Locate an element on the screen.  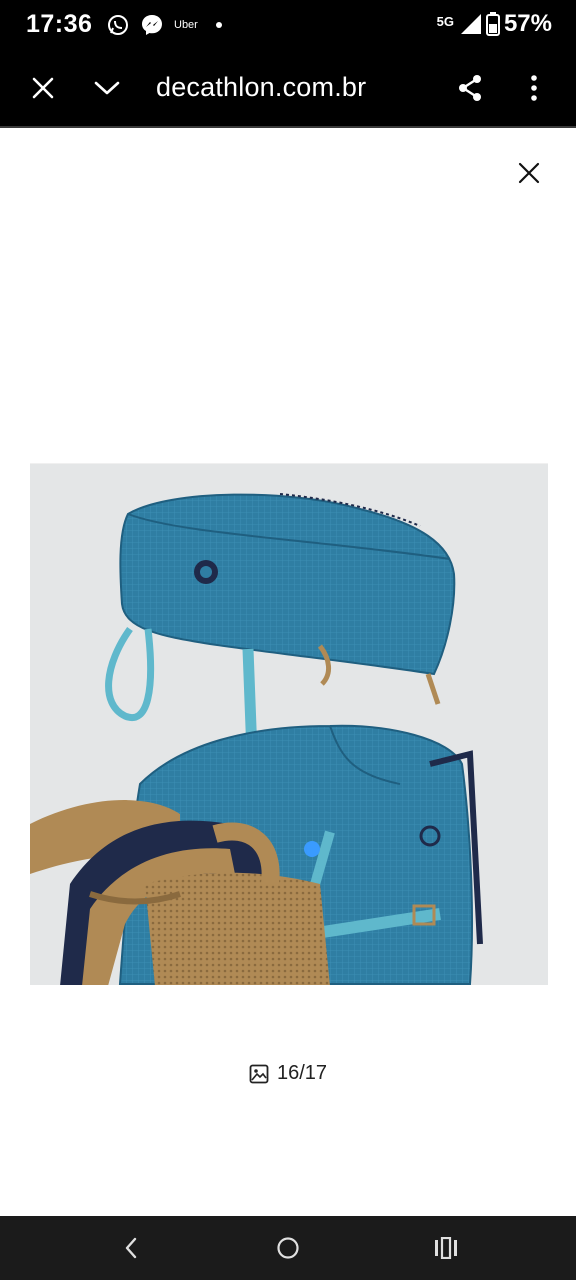
system-nav-bar is located at coordinates (288, 1248).